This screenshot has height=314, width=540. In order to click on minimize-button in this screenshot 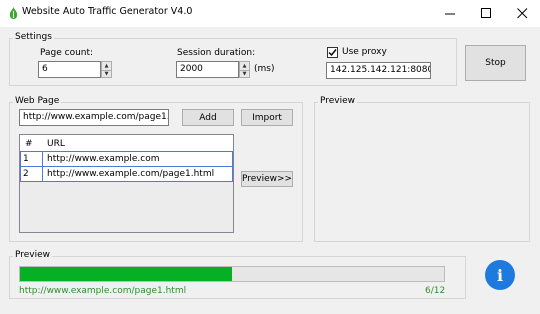, I will do `click(450, 13)`.